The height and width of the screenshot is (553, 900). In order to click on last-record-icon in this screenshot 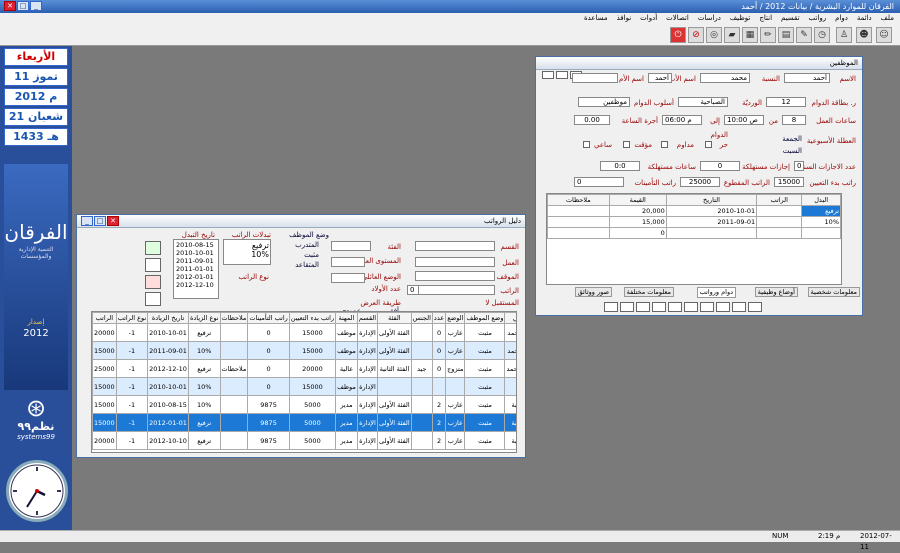, I will do `click(659, 307)`.